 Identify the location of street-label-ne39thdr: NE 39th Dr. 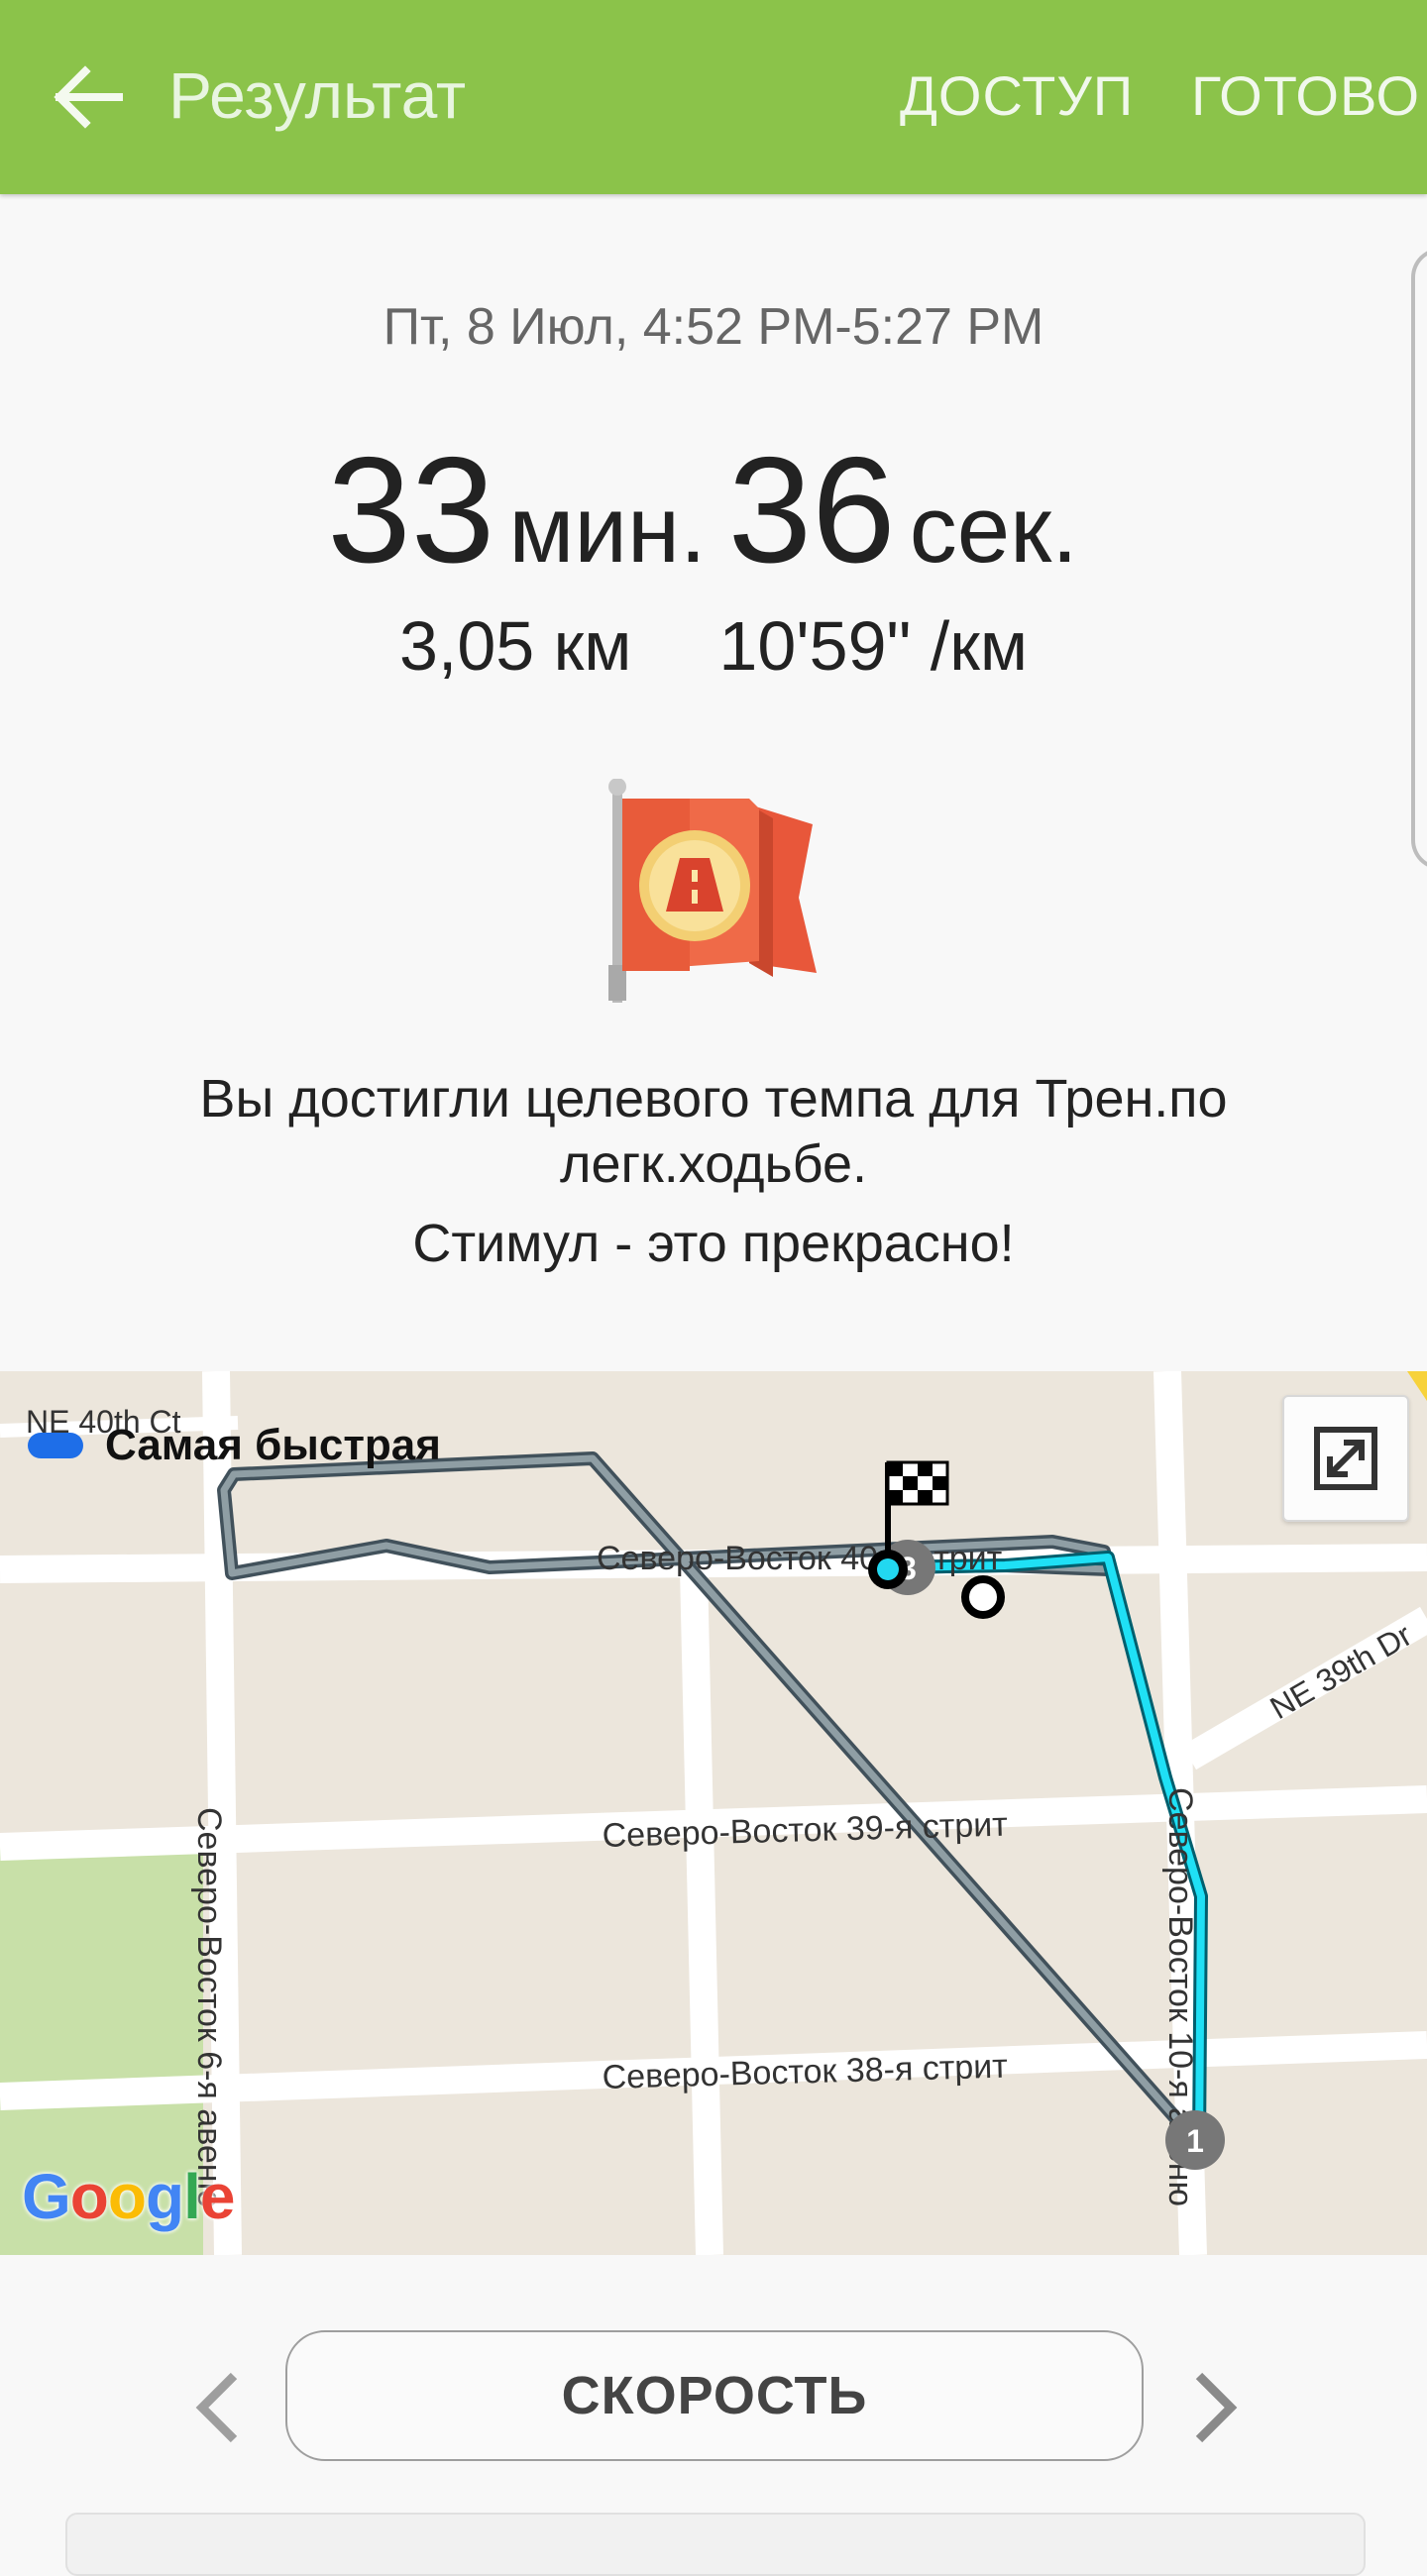
(1341, 1671).